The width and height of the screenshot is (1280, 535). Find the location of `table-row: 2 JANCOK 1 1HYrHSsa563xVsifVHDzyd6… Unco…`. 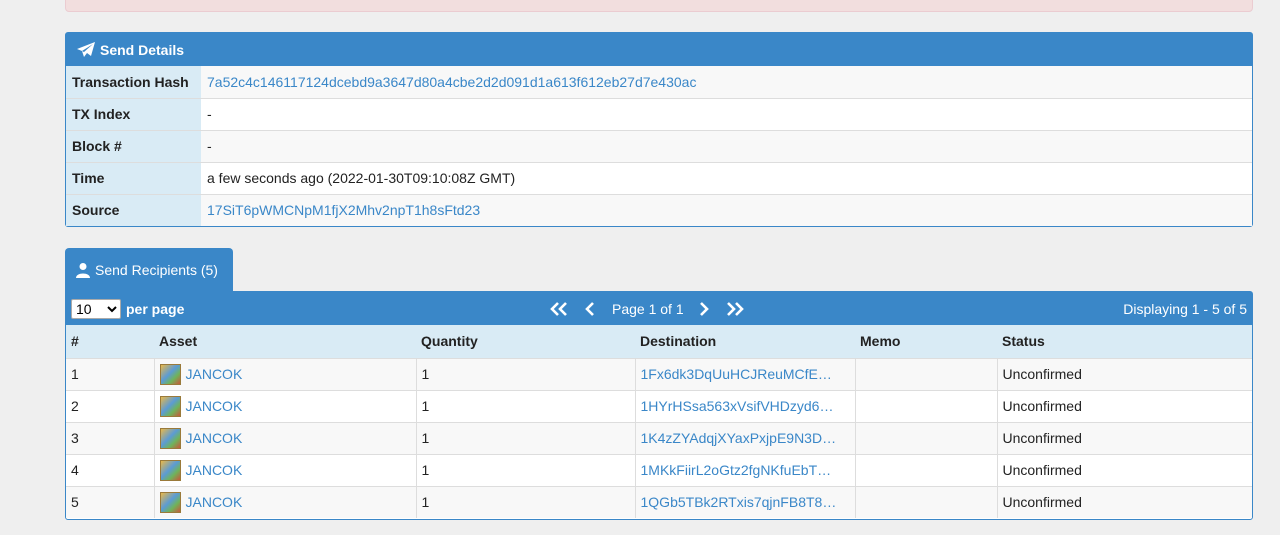

table-row: 2 JANCOK 1 1HYrHSsa563xVsifVHDzyd6… Unco… is located at coordinates (659, 405).